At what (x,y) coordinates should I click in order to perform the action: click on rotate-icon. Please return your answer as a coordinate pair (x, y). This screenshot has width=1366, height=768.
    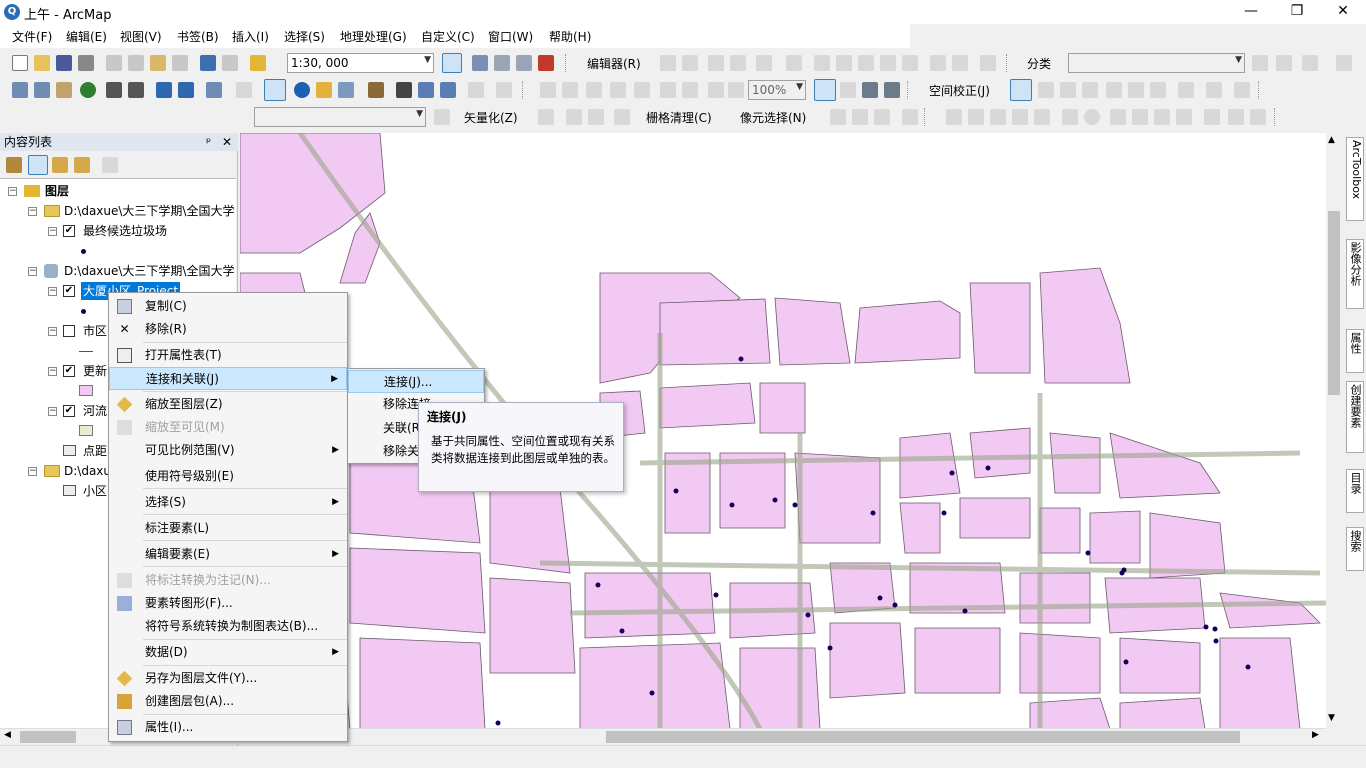
    Looking at the image, I should click on (910, 63).